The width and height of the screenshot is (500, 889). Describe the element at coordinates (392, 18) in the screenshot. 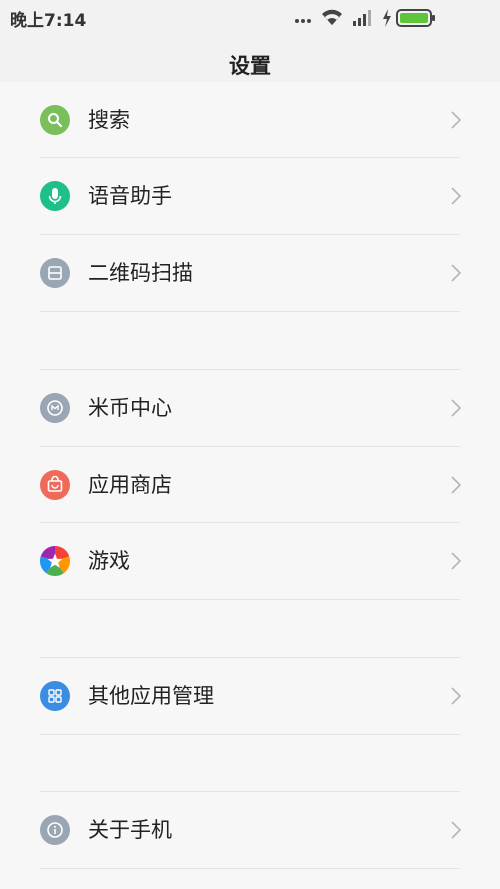

I see `status-icons` at that location.